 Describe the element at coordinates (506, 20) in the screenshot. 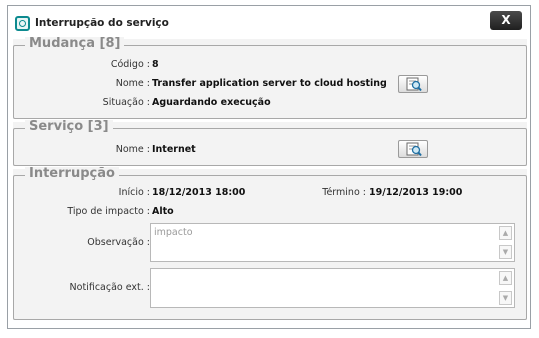

I see `close-button: X` at that location.